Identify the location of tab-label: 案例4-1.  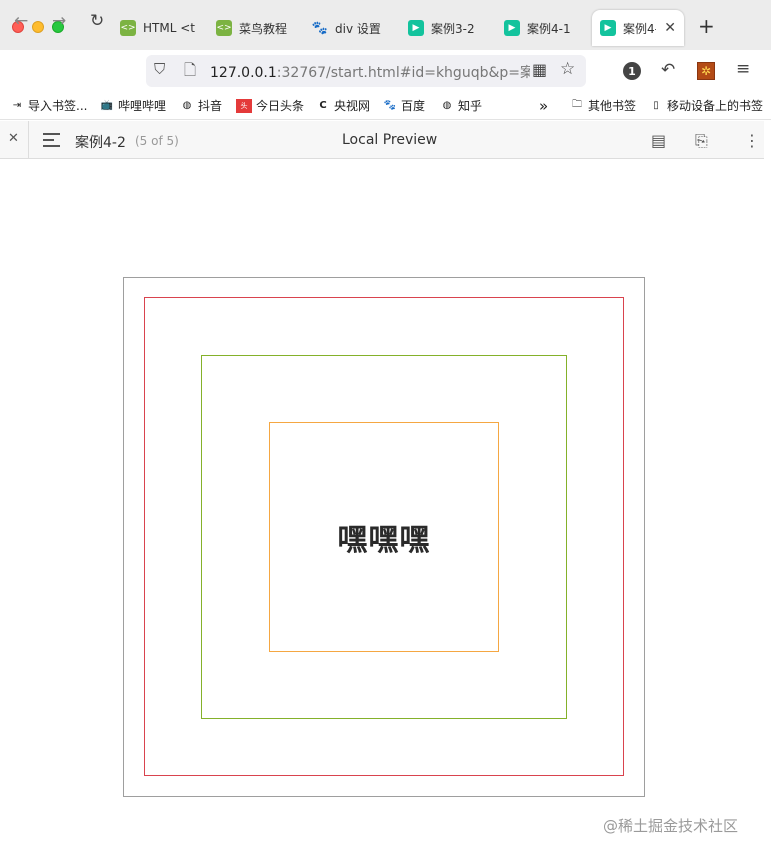
(549, 28).